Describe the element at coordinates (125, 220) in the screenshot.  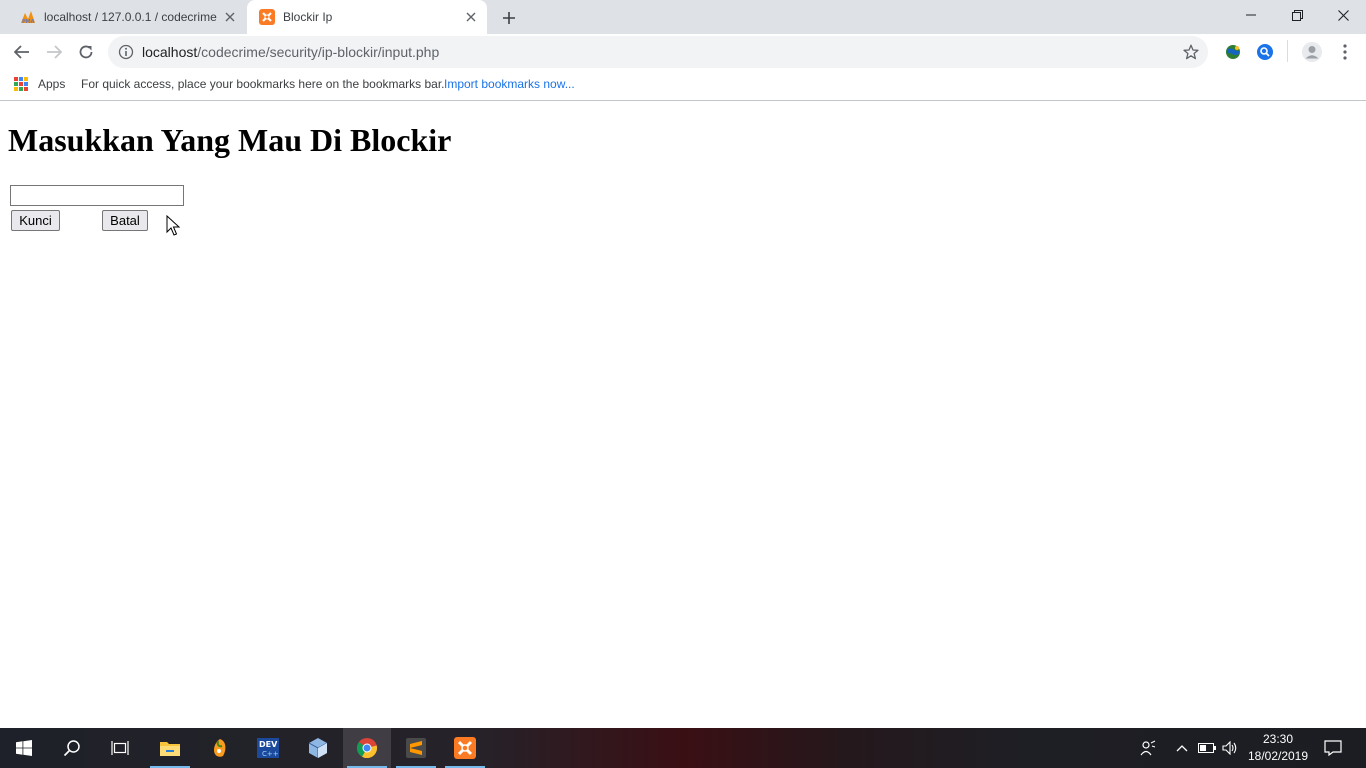
I see `batal-button: Batal` at that location.